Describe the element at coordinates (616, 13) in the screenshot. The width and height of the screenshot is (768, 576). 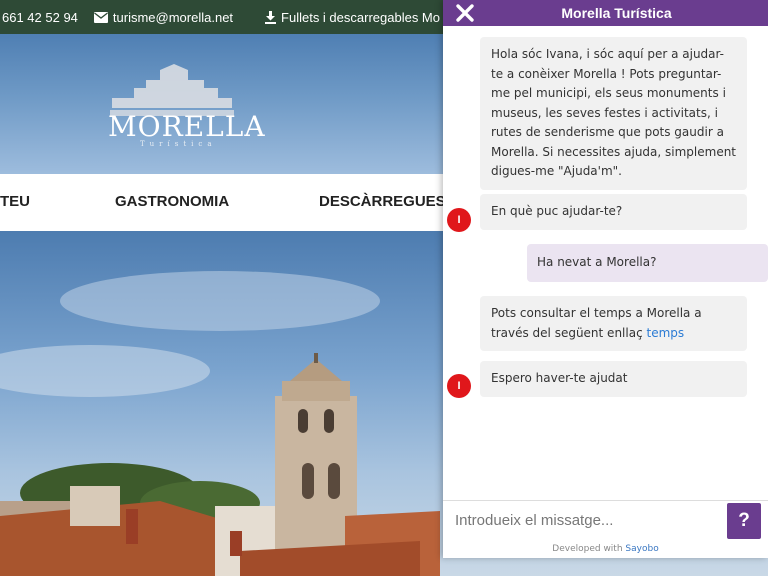
I see `chat-title: Morella Turística` at that location.